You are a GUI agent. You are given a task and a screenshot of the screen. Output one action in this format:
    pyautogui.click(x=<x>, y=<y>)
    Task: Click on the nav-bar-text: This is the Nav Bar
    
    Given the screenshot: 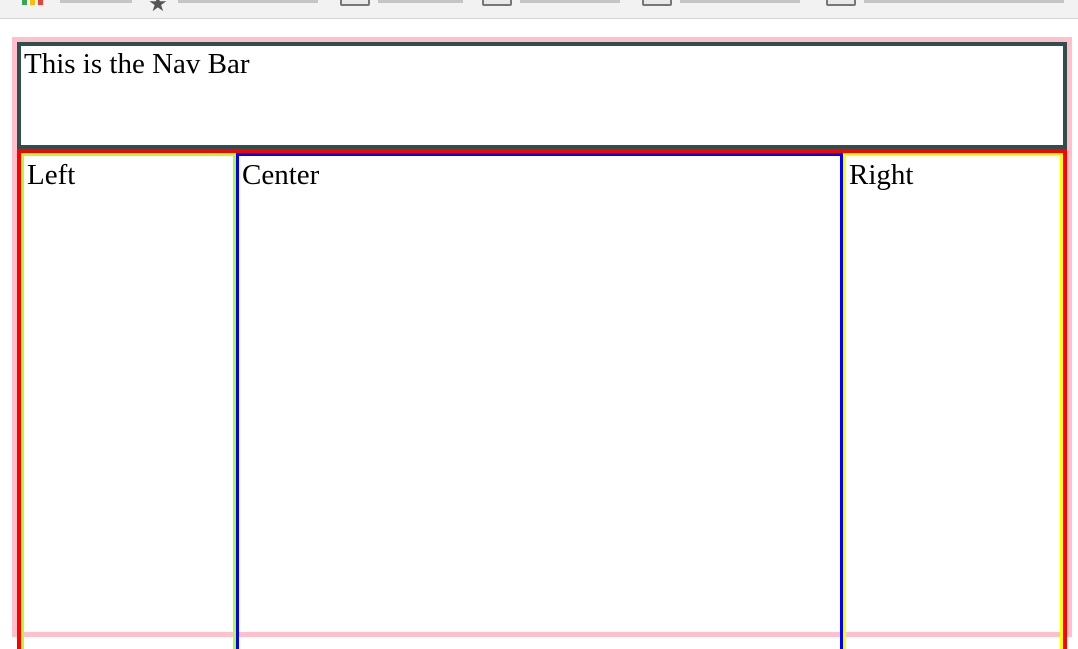 What is the action you would take?
    pyautogui.click(x=137, y=64)
    